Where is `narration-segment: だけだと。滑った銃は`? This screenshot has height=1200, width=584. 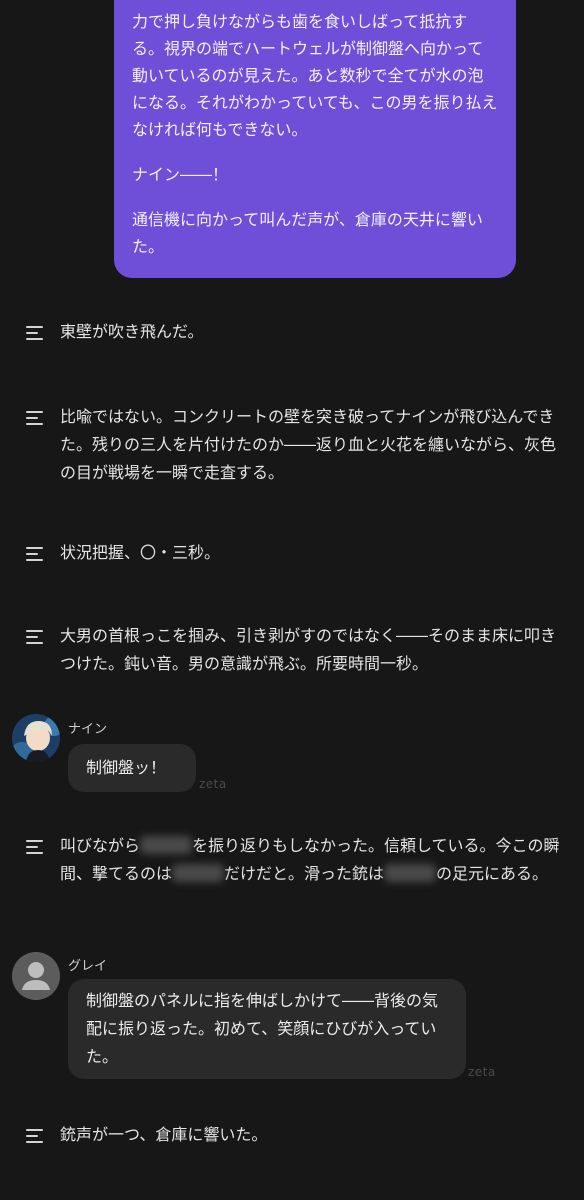
narration-segment: だけだと。滑った銃は is located at coordinates (304, 873).